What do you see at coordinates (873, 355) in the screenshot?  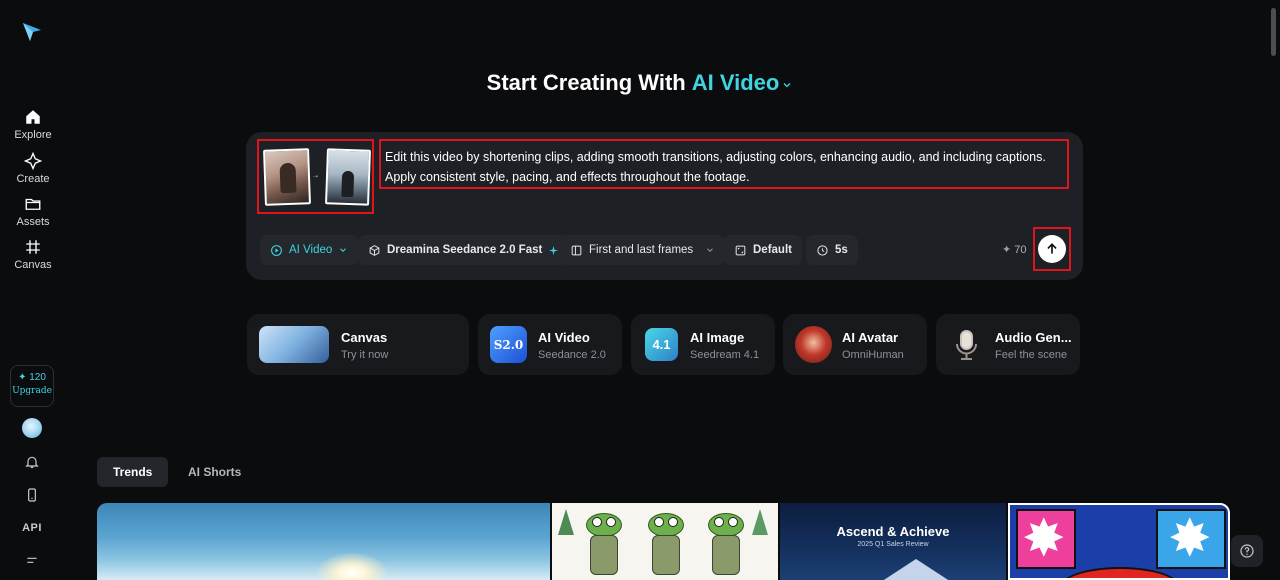 I see `feature-subtitle: OmniHuman` at bounding box center [873, 355].